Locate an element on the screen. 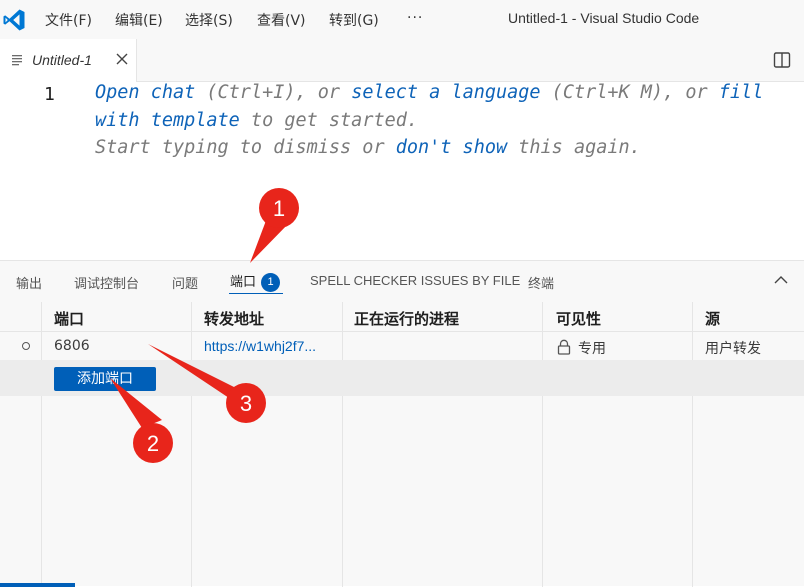  tab-spell-checker: SPELL CHECKER ISSUES BY FILE is located at coordinates (415, 280).